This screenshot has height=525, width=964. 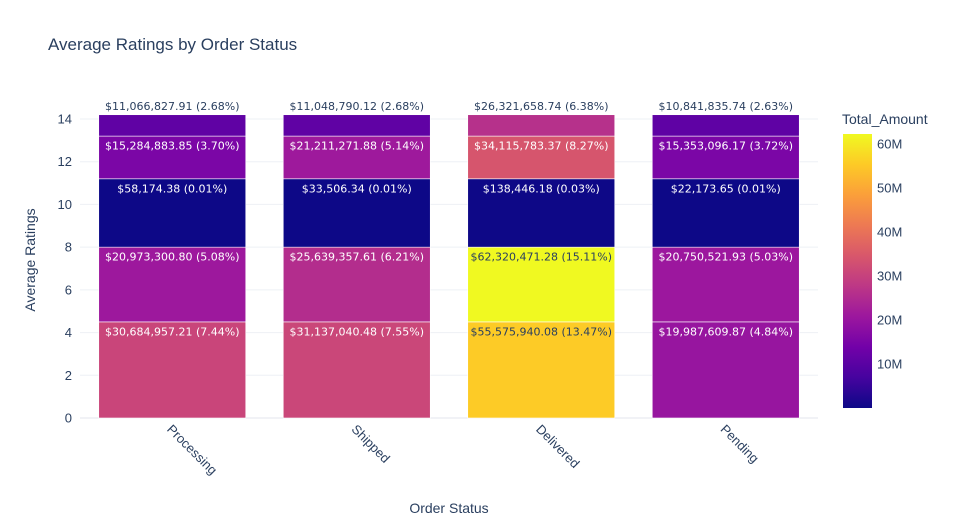 I want to click on bar-data-label: $15,353,096.17 (3.72%), so click(x=726, y=146).